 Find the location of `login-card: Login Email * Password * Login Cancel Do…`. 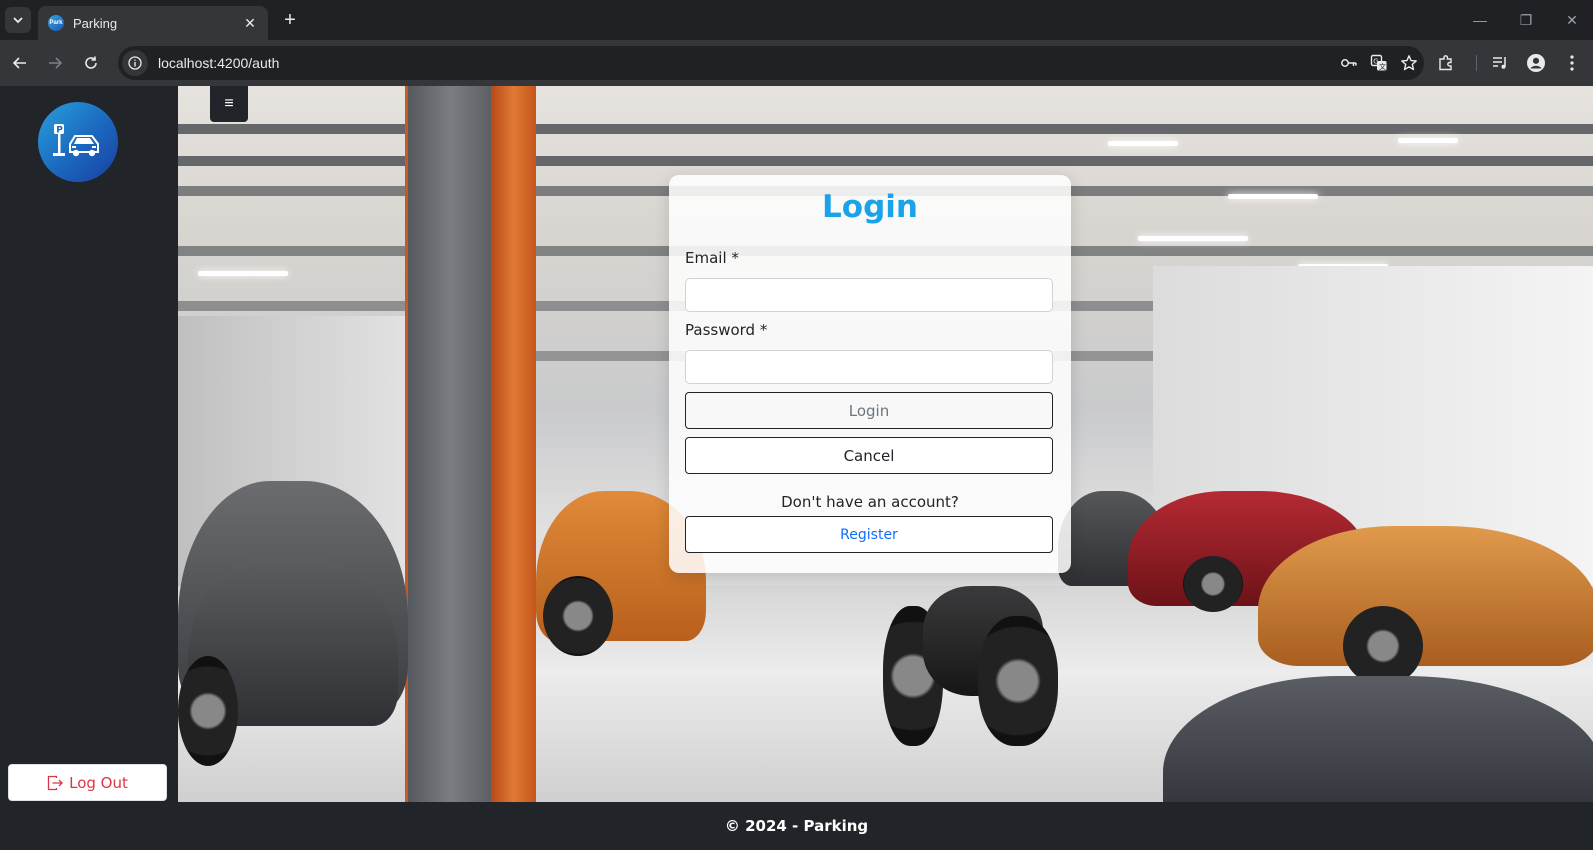

login-card: Login Email * Password * Login Cancel Do… is located at coordinates (870, 374).